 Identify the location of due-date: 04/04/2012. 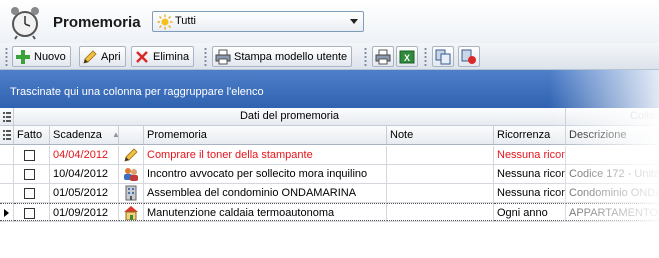
(84, 155).